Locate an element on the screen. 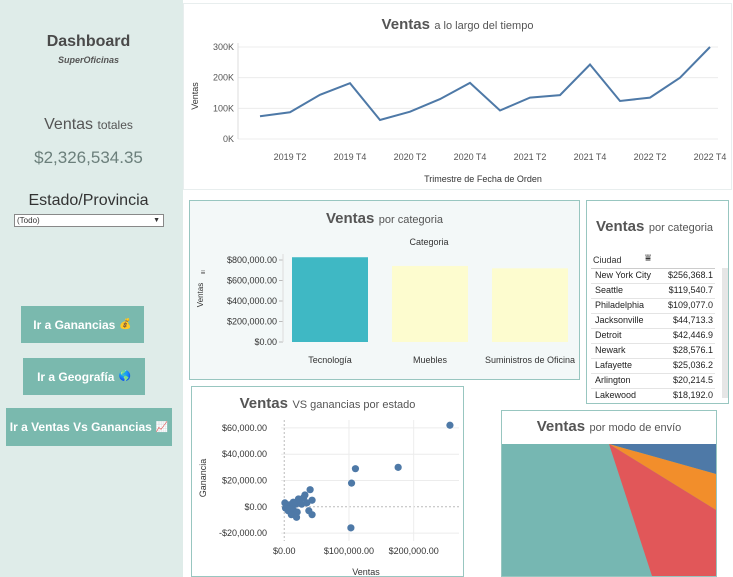 This screenshot has height=577, width=733. table-row: Arlington $20,214.5 is located at coordinates (653, 381).